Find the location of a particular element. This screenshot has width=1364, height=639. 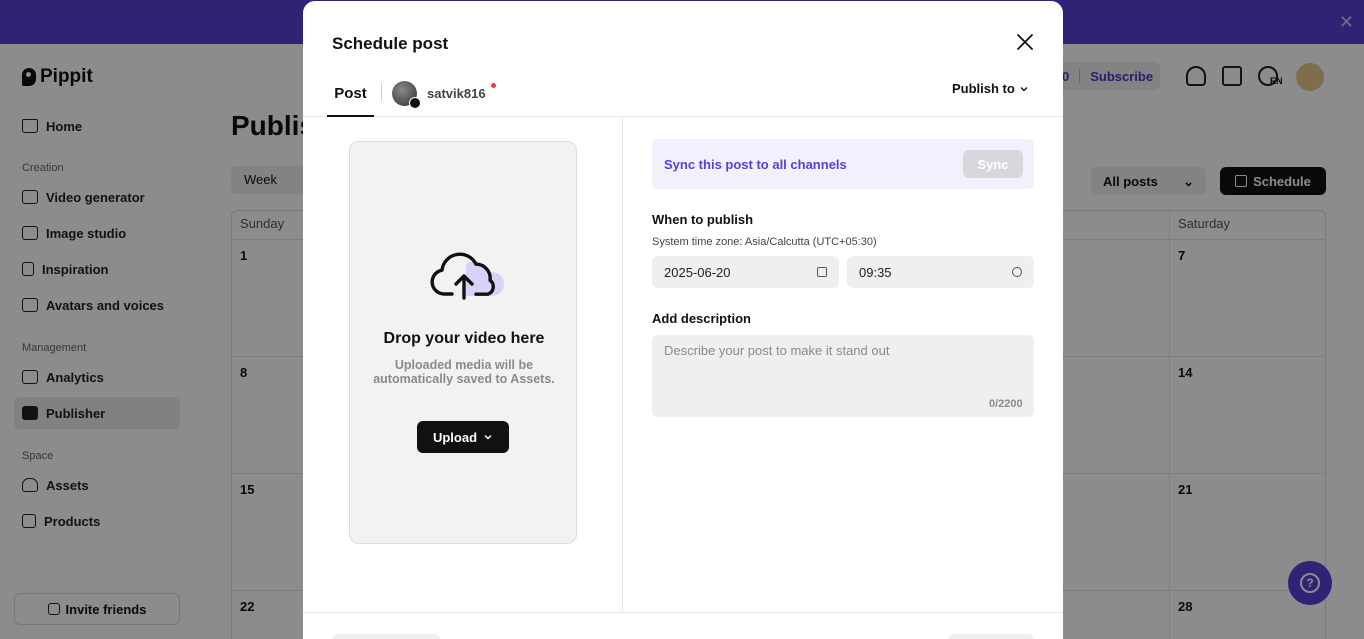

account-name: satvik816 is located at coordinates (456, 93).